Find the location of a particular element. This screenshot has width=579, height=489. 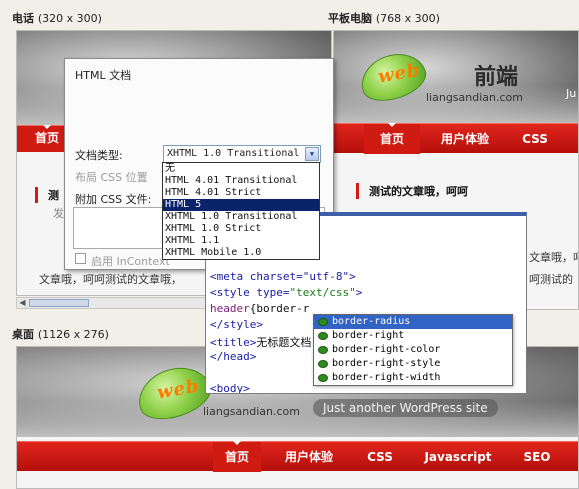

tablet-nav-css: CSS is located at coordinates (535, 139).